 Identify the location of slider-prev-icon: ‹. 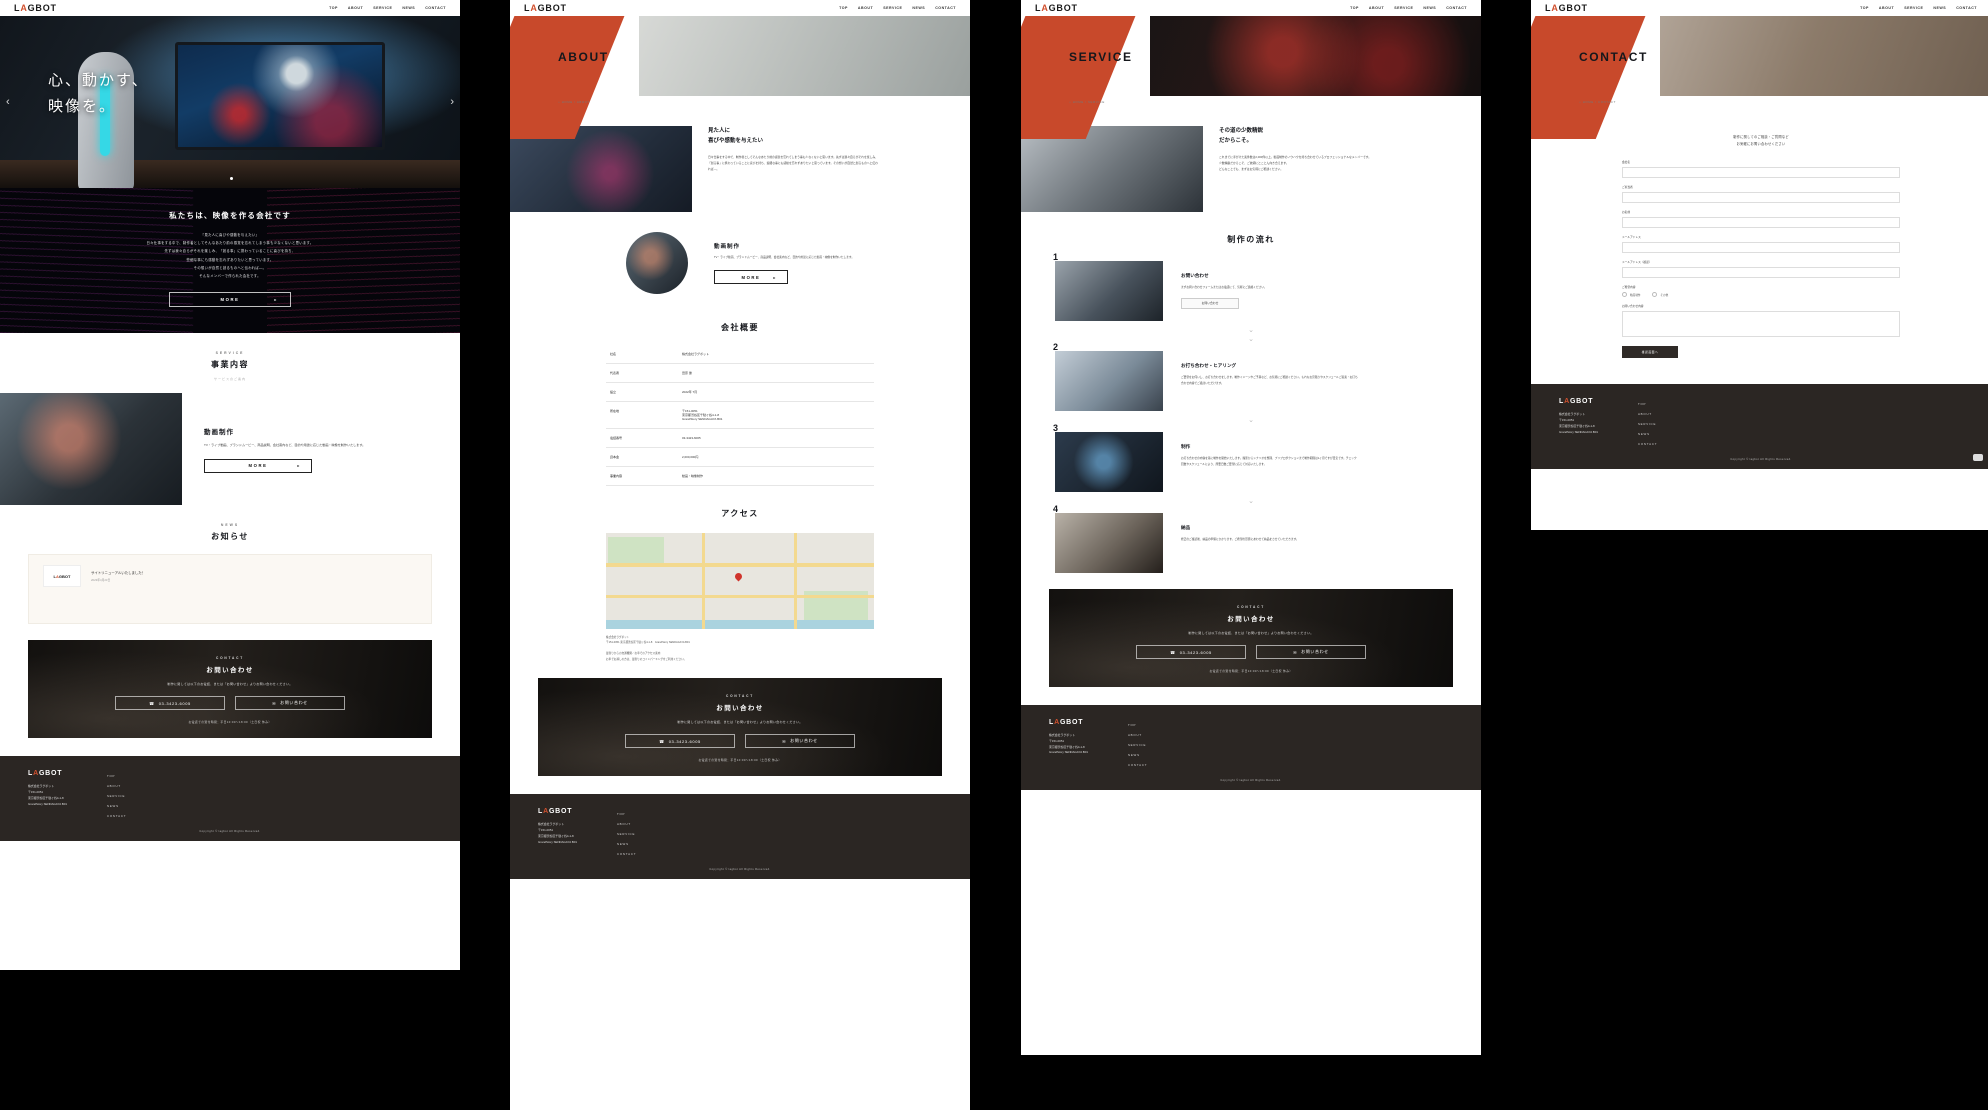
(8, 102).